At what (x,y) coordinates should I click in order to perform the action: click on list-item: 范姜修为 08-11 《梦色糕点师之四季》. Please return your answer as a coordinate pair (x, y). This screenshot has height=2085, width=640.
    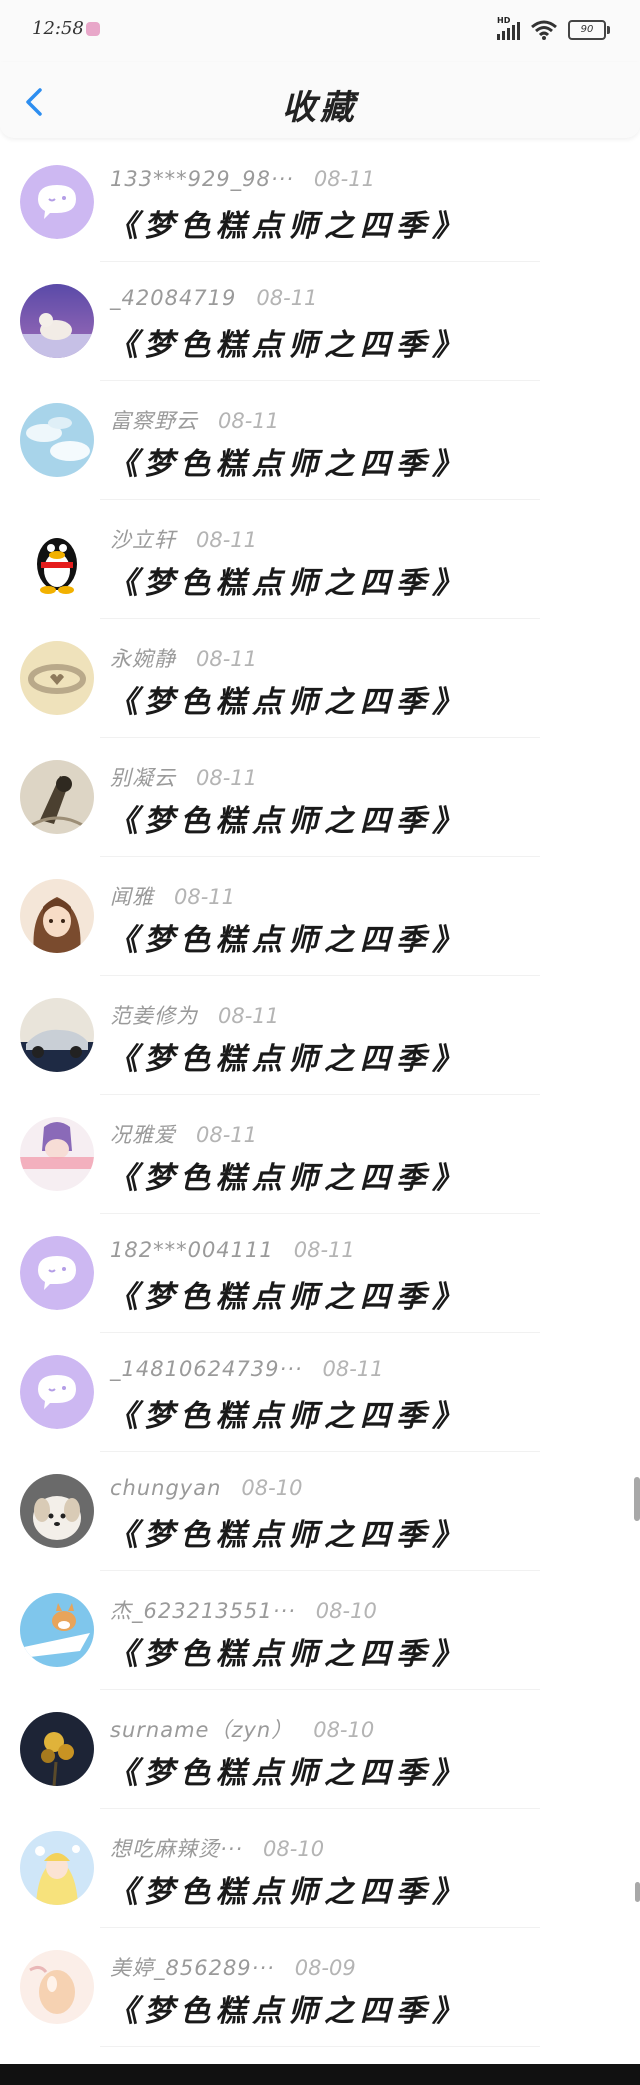
    Looking at the image, I should click on (320, 1035).